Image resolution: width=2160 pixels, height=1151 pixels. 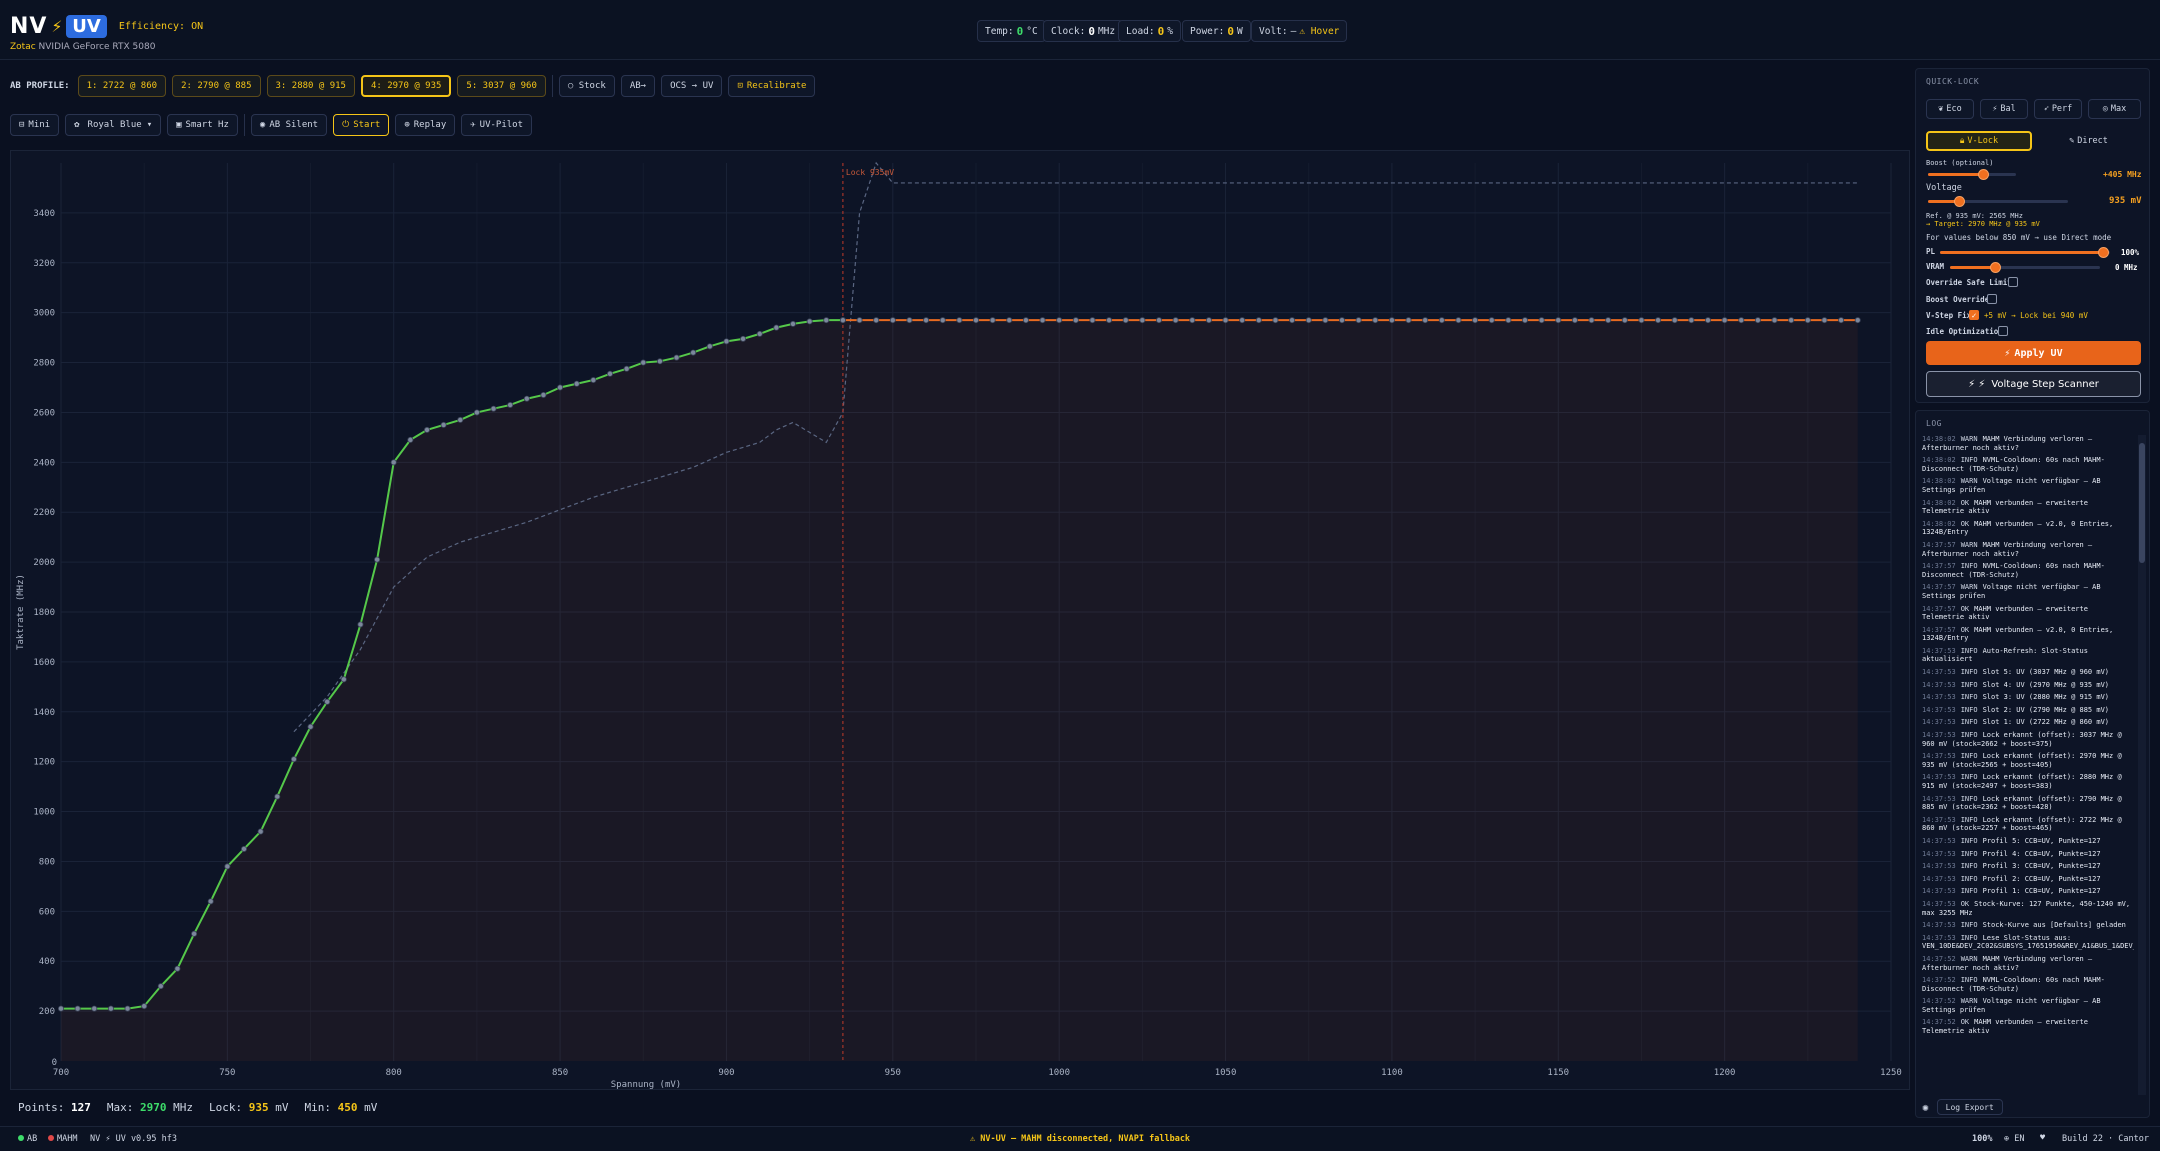 I want to click on mode-eco-button: ❦ Eco, so click(x=1950, y=109).